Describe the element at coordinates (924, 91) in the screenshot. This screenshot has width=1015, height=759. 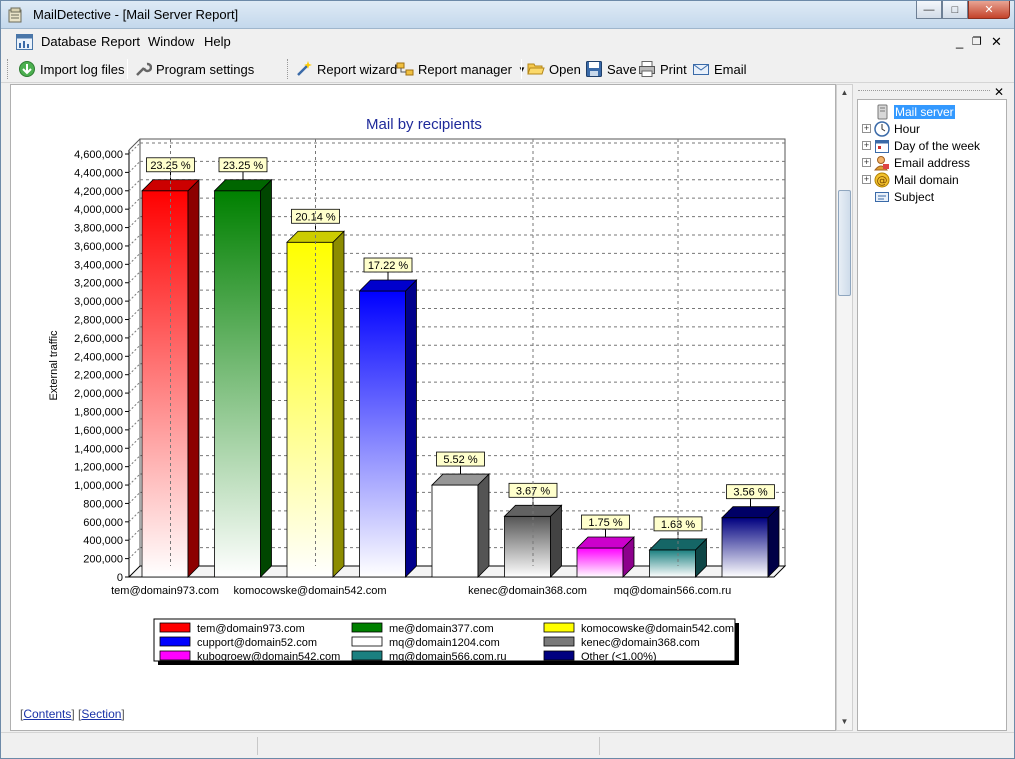
I see `panel-grip` at that location.